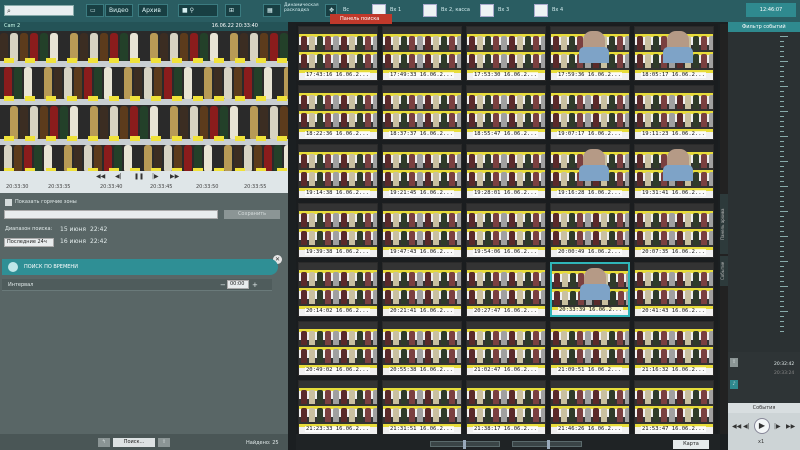  I want to click on microphone-icon: ♪, so click(734, 384).